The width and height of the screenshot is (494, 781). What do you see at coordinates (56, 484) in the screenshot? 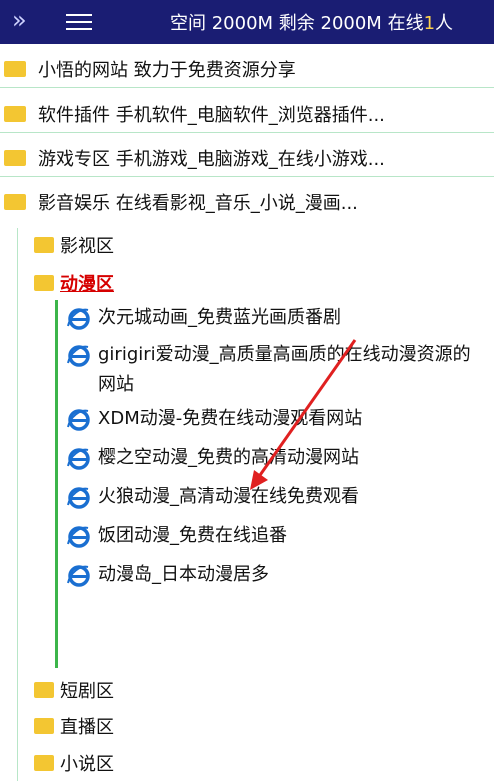
I see `tree-line-active` at bounding box center [56, 484].